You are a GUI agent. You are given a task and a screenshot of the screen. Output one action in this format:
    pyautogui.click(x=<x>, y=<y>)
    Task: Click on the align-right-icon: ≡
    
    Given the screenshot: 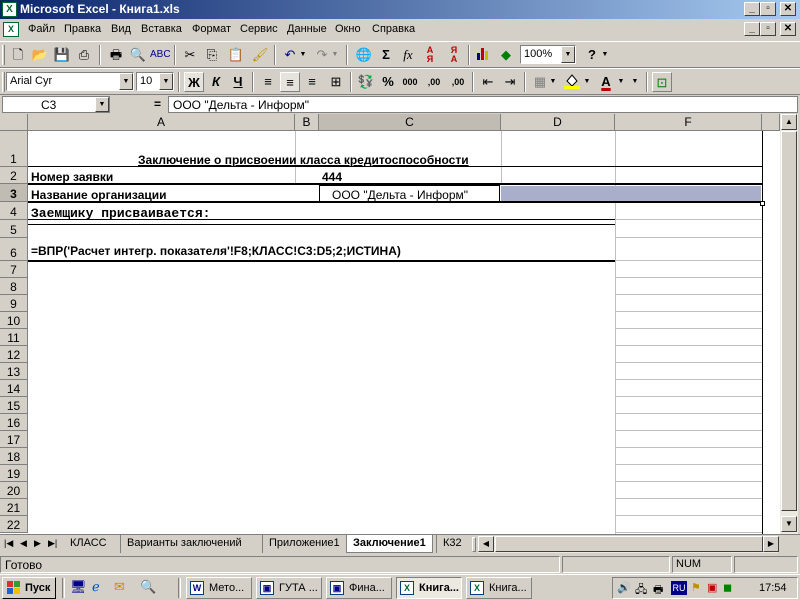 What is the action you would take?
    pyautogui.click(x=312, y=82)
    